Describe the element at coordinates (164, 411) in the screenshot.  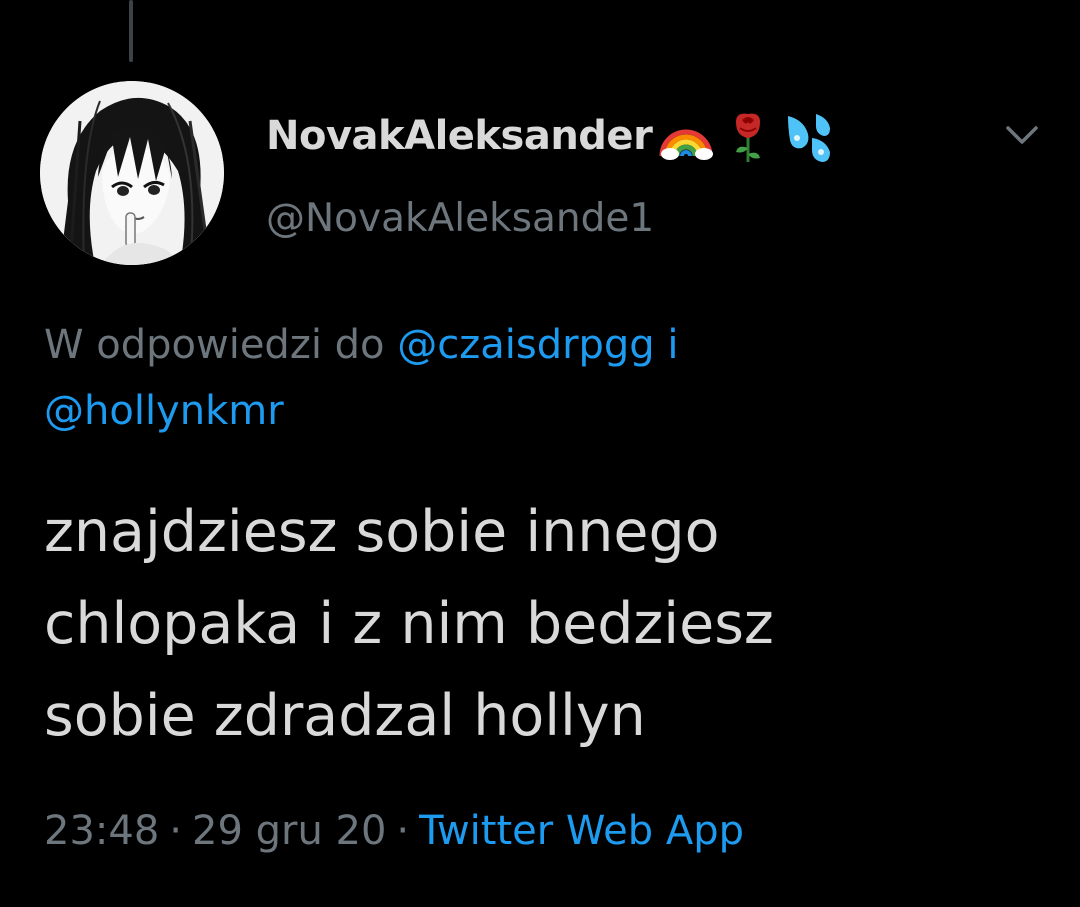
I see `mention-link-hollynkmr: @hollynkmr` at that location.